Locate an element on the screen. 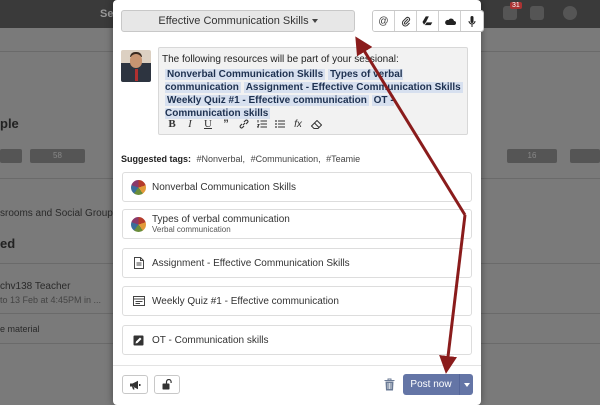 This screenshot has height=405, width=600. notification-badge: 31 is located at coordinates (516, 5).